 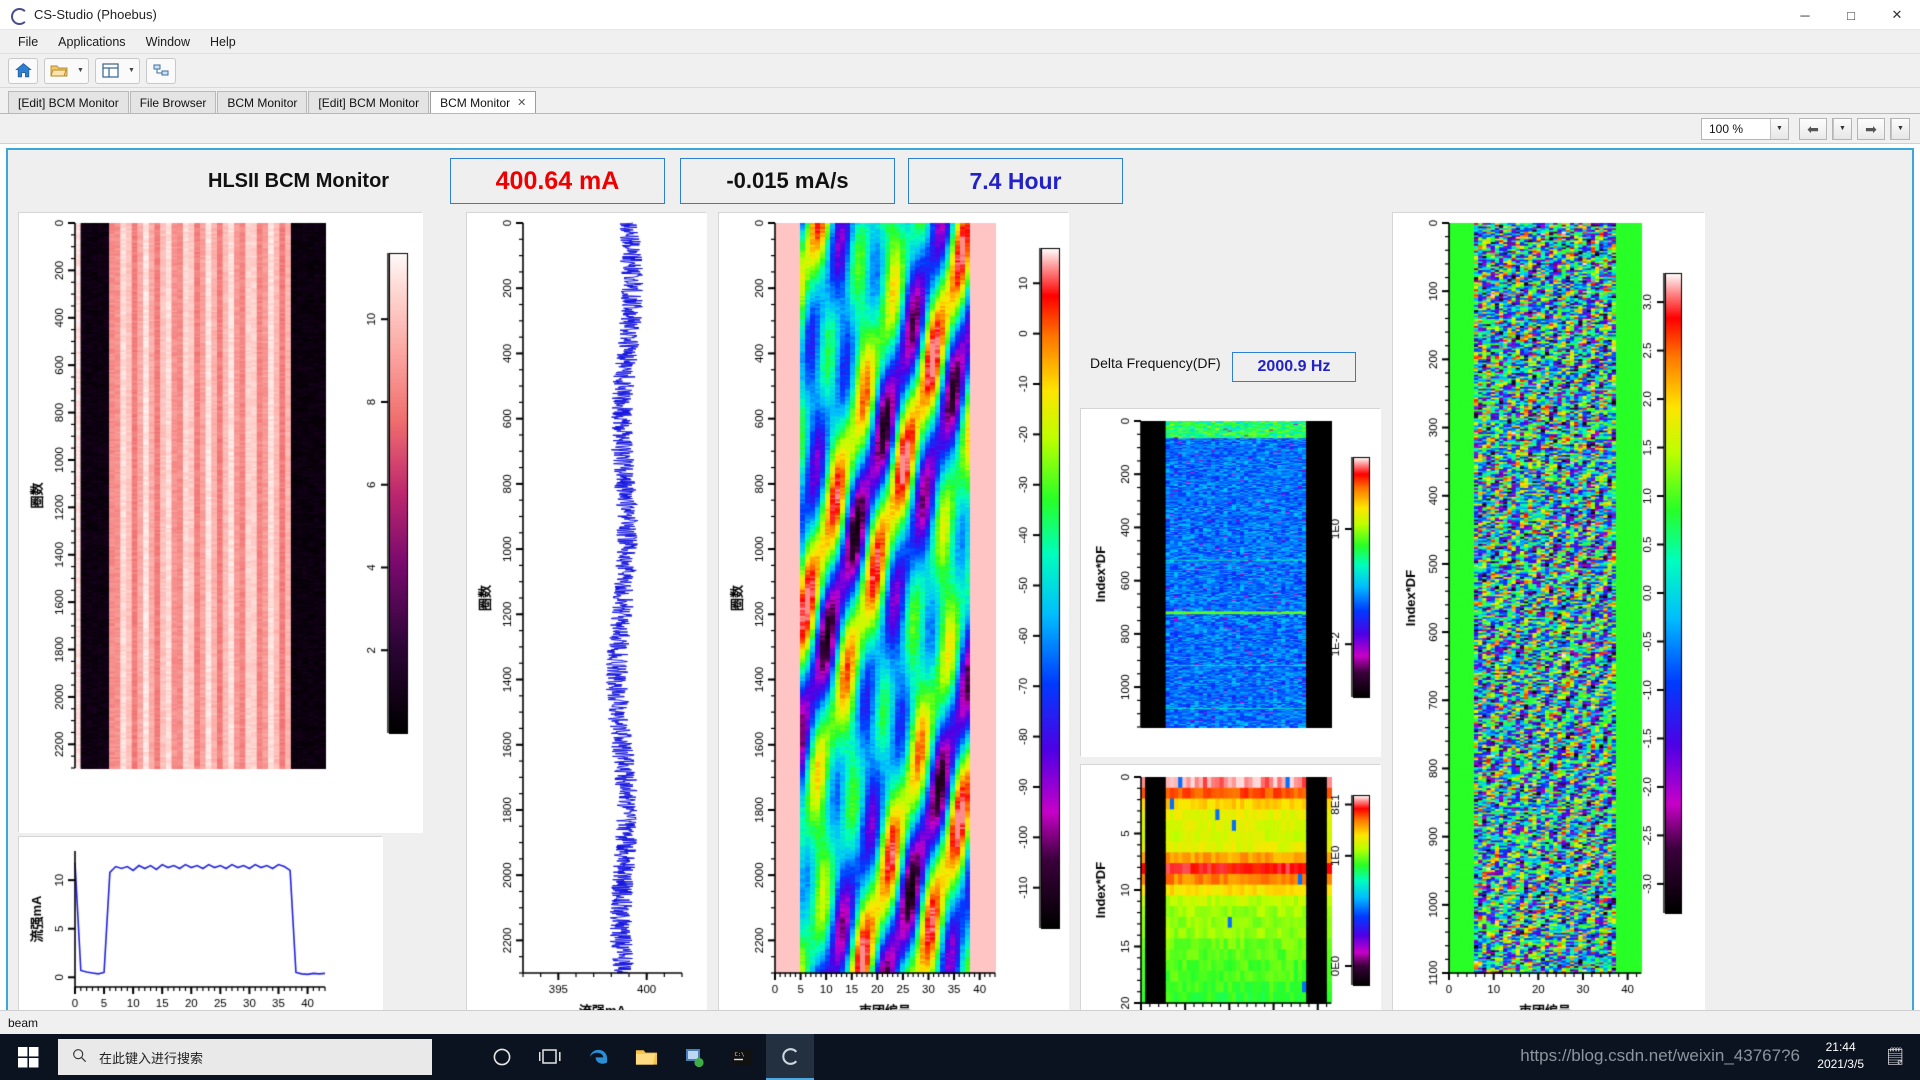 I want to click on terminal-icon: C:\, so click(x=742, y=1057).